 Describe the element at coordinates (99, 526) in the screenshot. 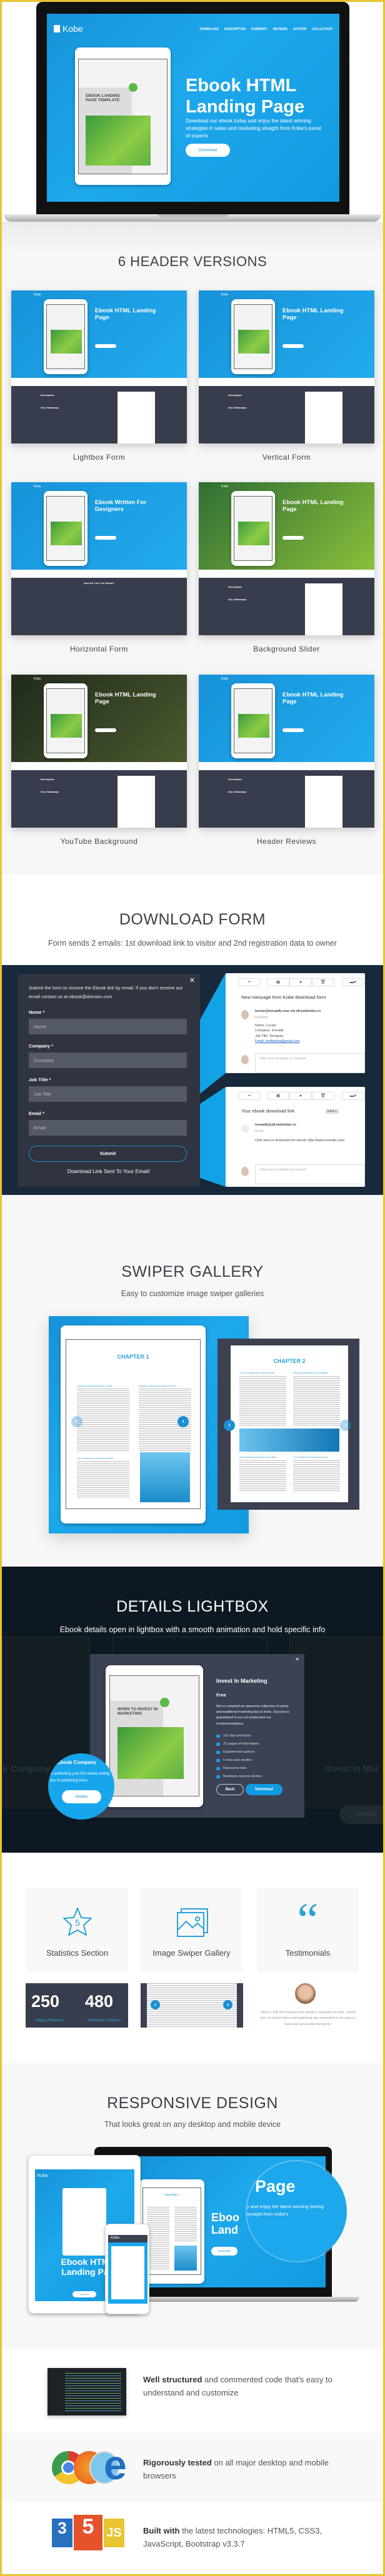

I see `mini-hero: Kobe Ebook Written For Designers` at that location.